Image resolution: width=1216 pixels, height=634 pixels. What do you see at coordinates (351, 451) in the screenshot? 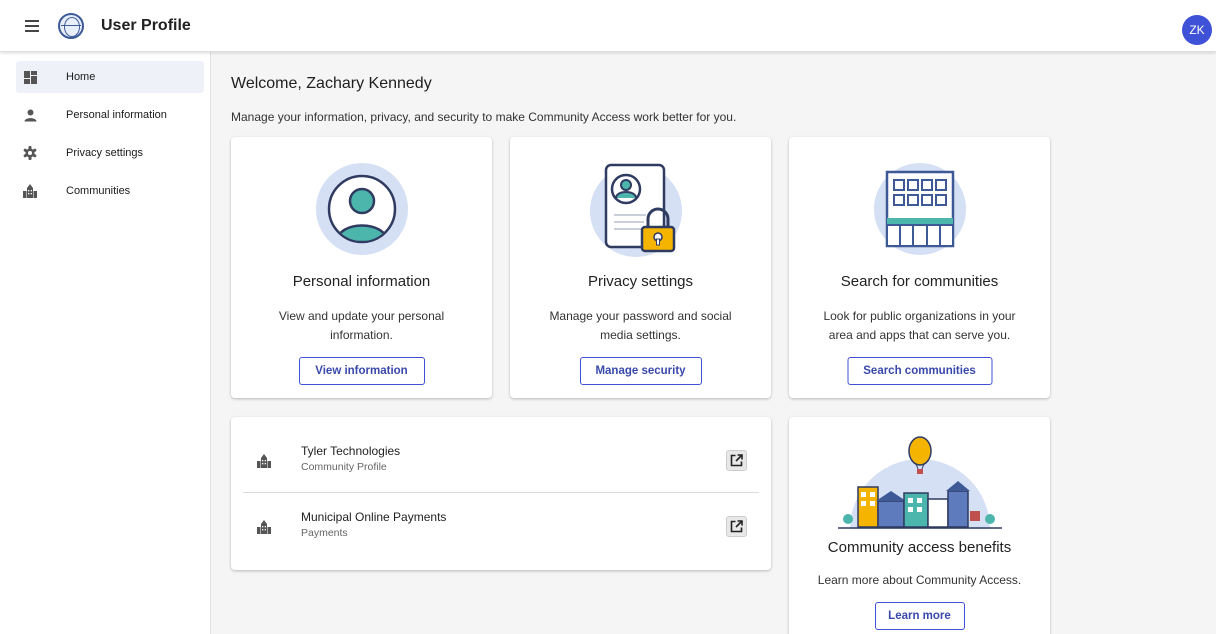
I see `community-name: Tyler Technologies` at bounding box center [351, 451].